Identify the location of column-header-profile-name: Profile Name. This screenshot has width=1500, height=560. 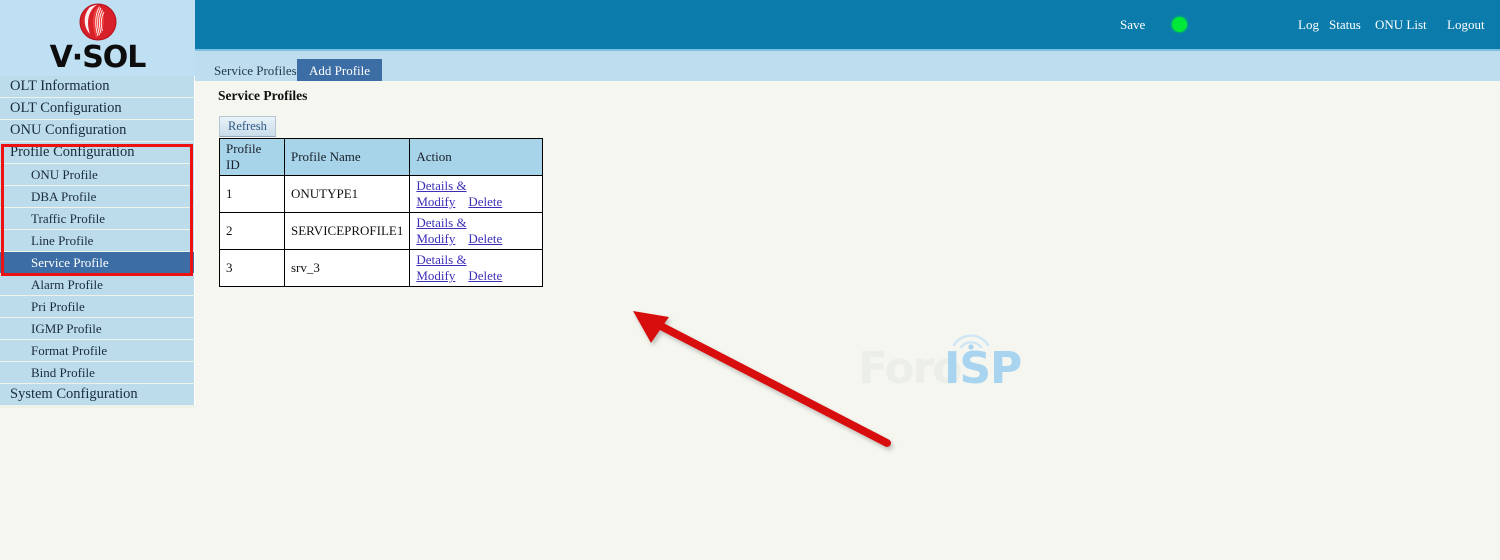
(347, 157).